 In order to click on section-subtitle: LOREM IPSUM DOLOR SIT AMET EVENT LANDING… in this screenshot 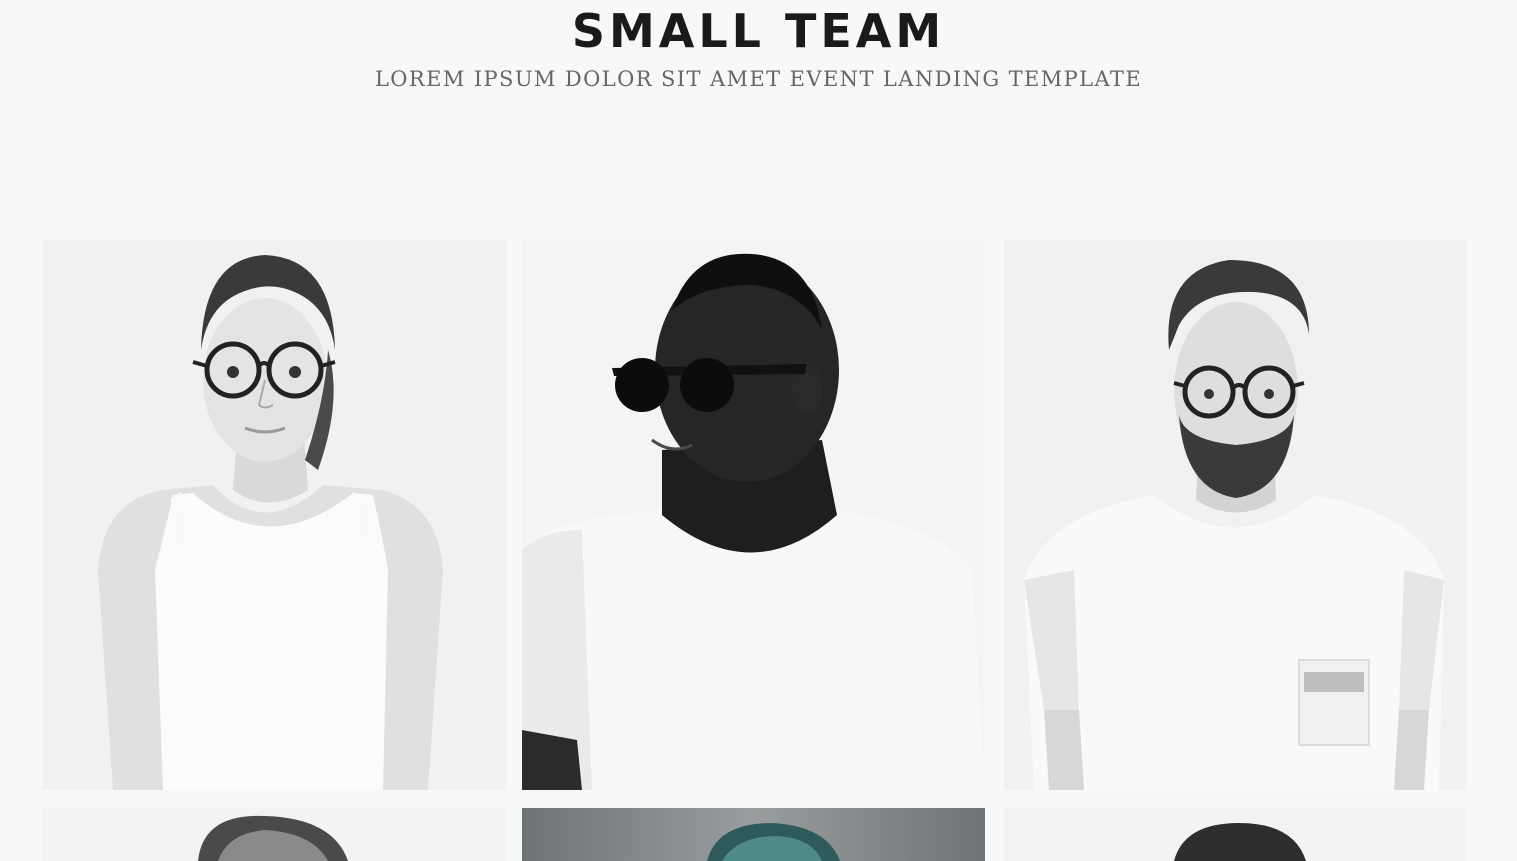, I will do `click(758, 79)`.